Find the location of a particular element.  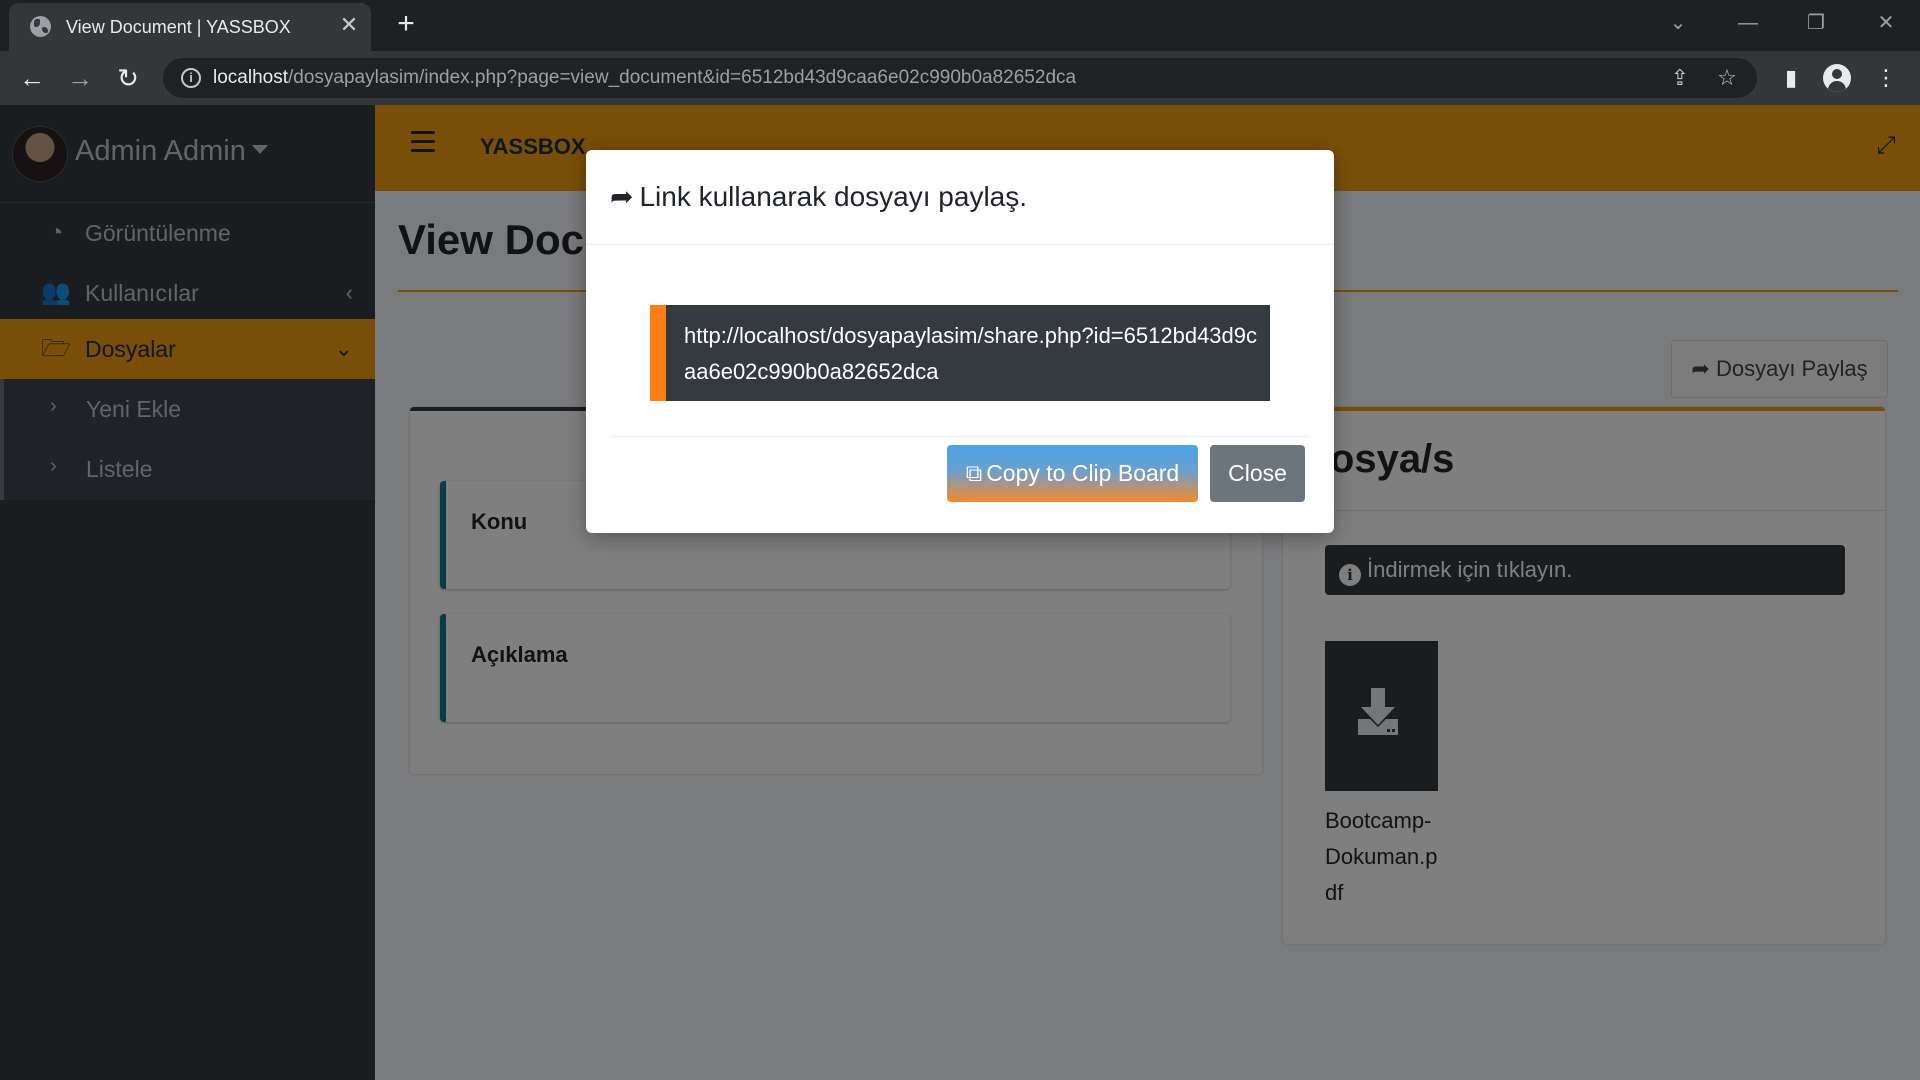

modal-footer-divider is located at coordinates (960, 436).